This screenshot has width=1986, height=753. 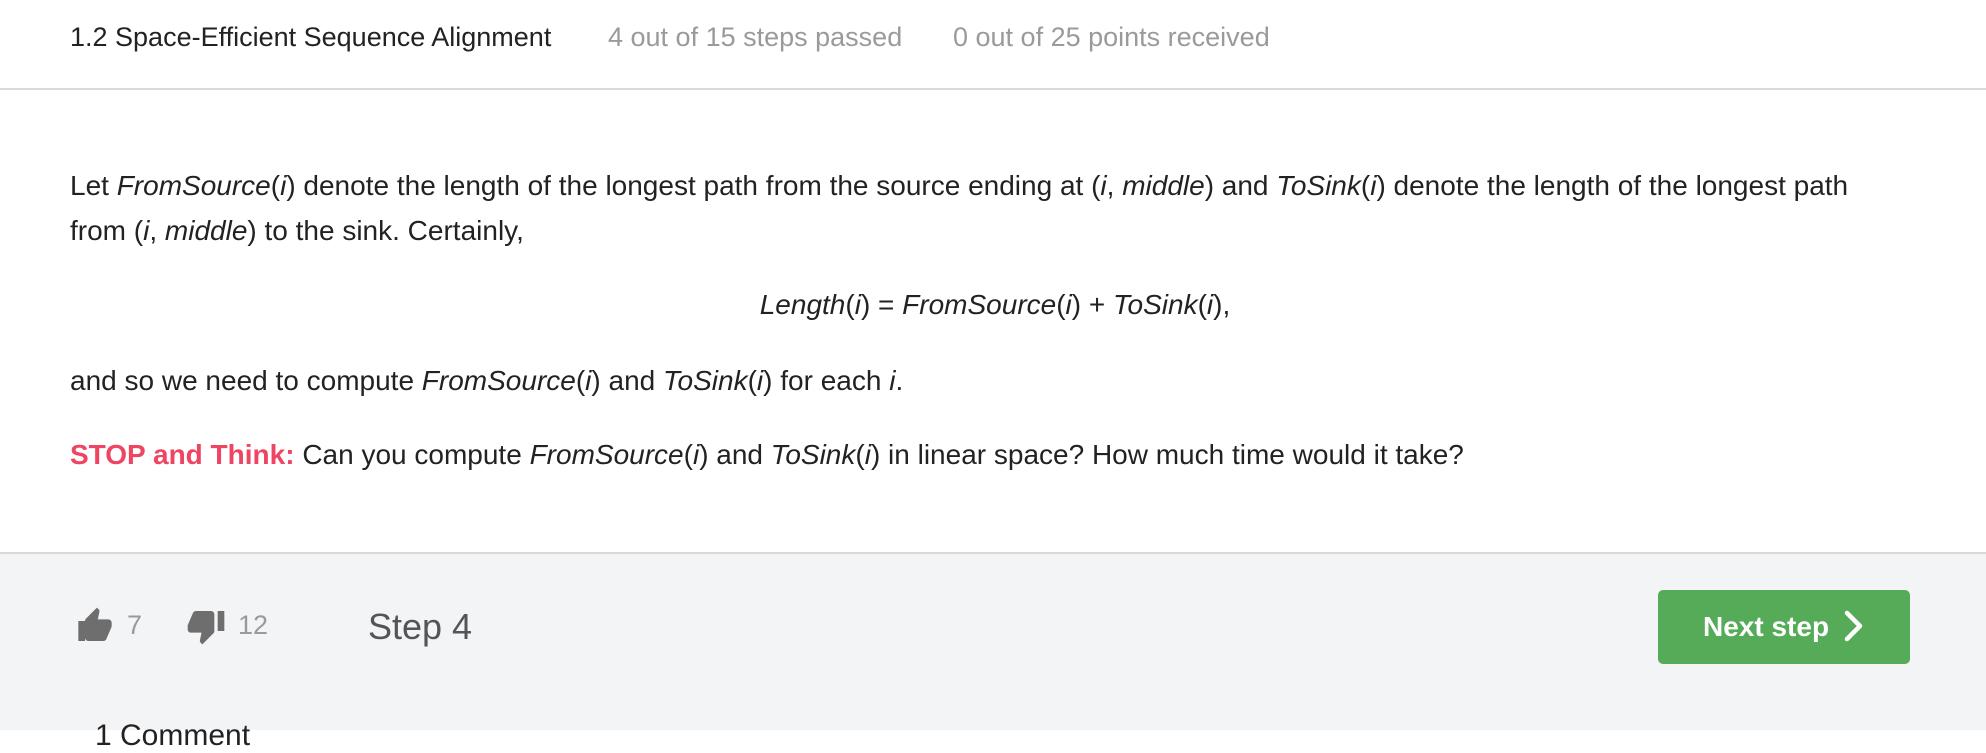 What do you see at coordinates (253, 625) in the screenshot?
I see `dislikes-count: 12` at bounding box center [253, 625].